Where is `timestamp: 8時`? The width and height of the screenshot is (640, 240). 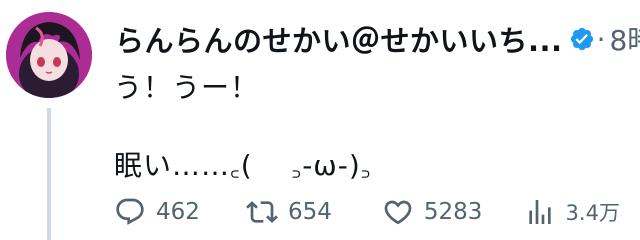 timestamp: 8時 is located at coordinates (624, 39).